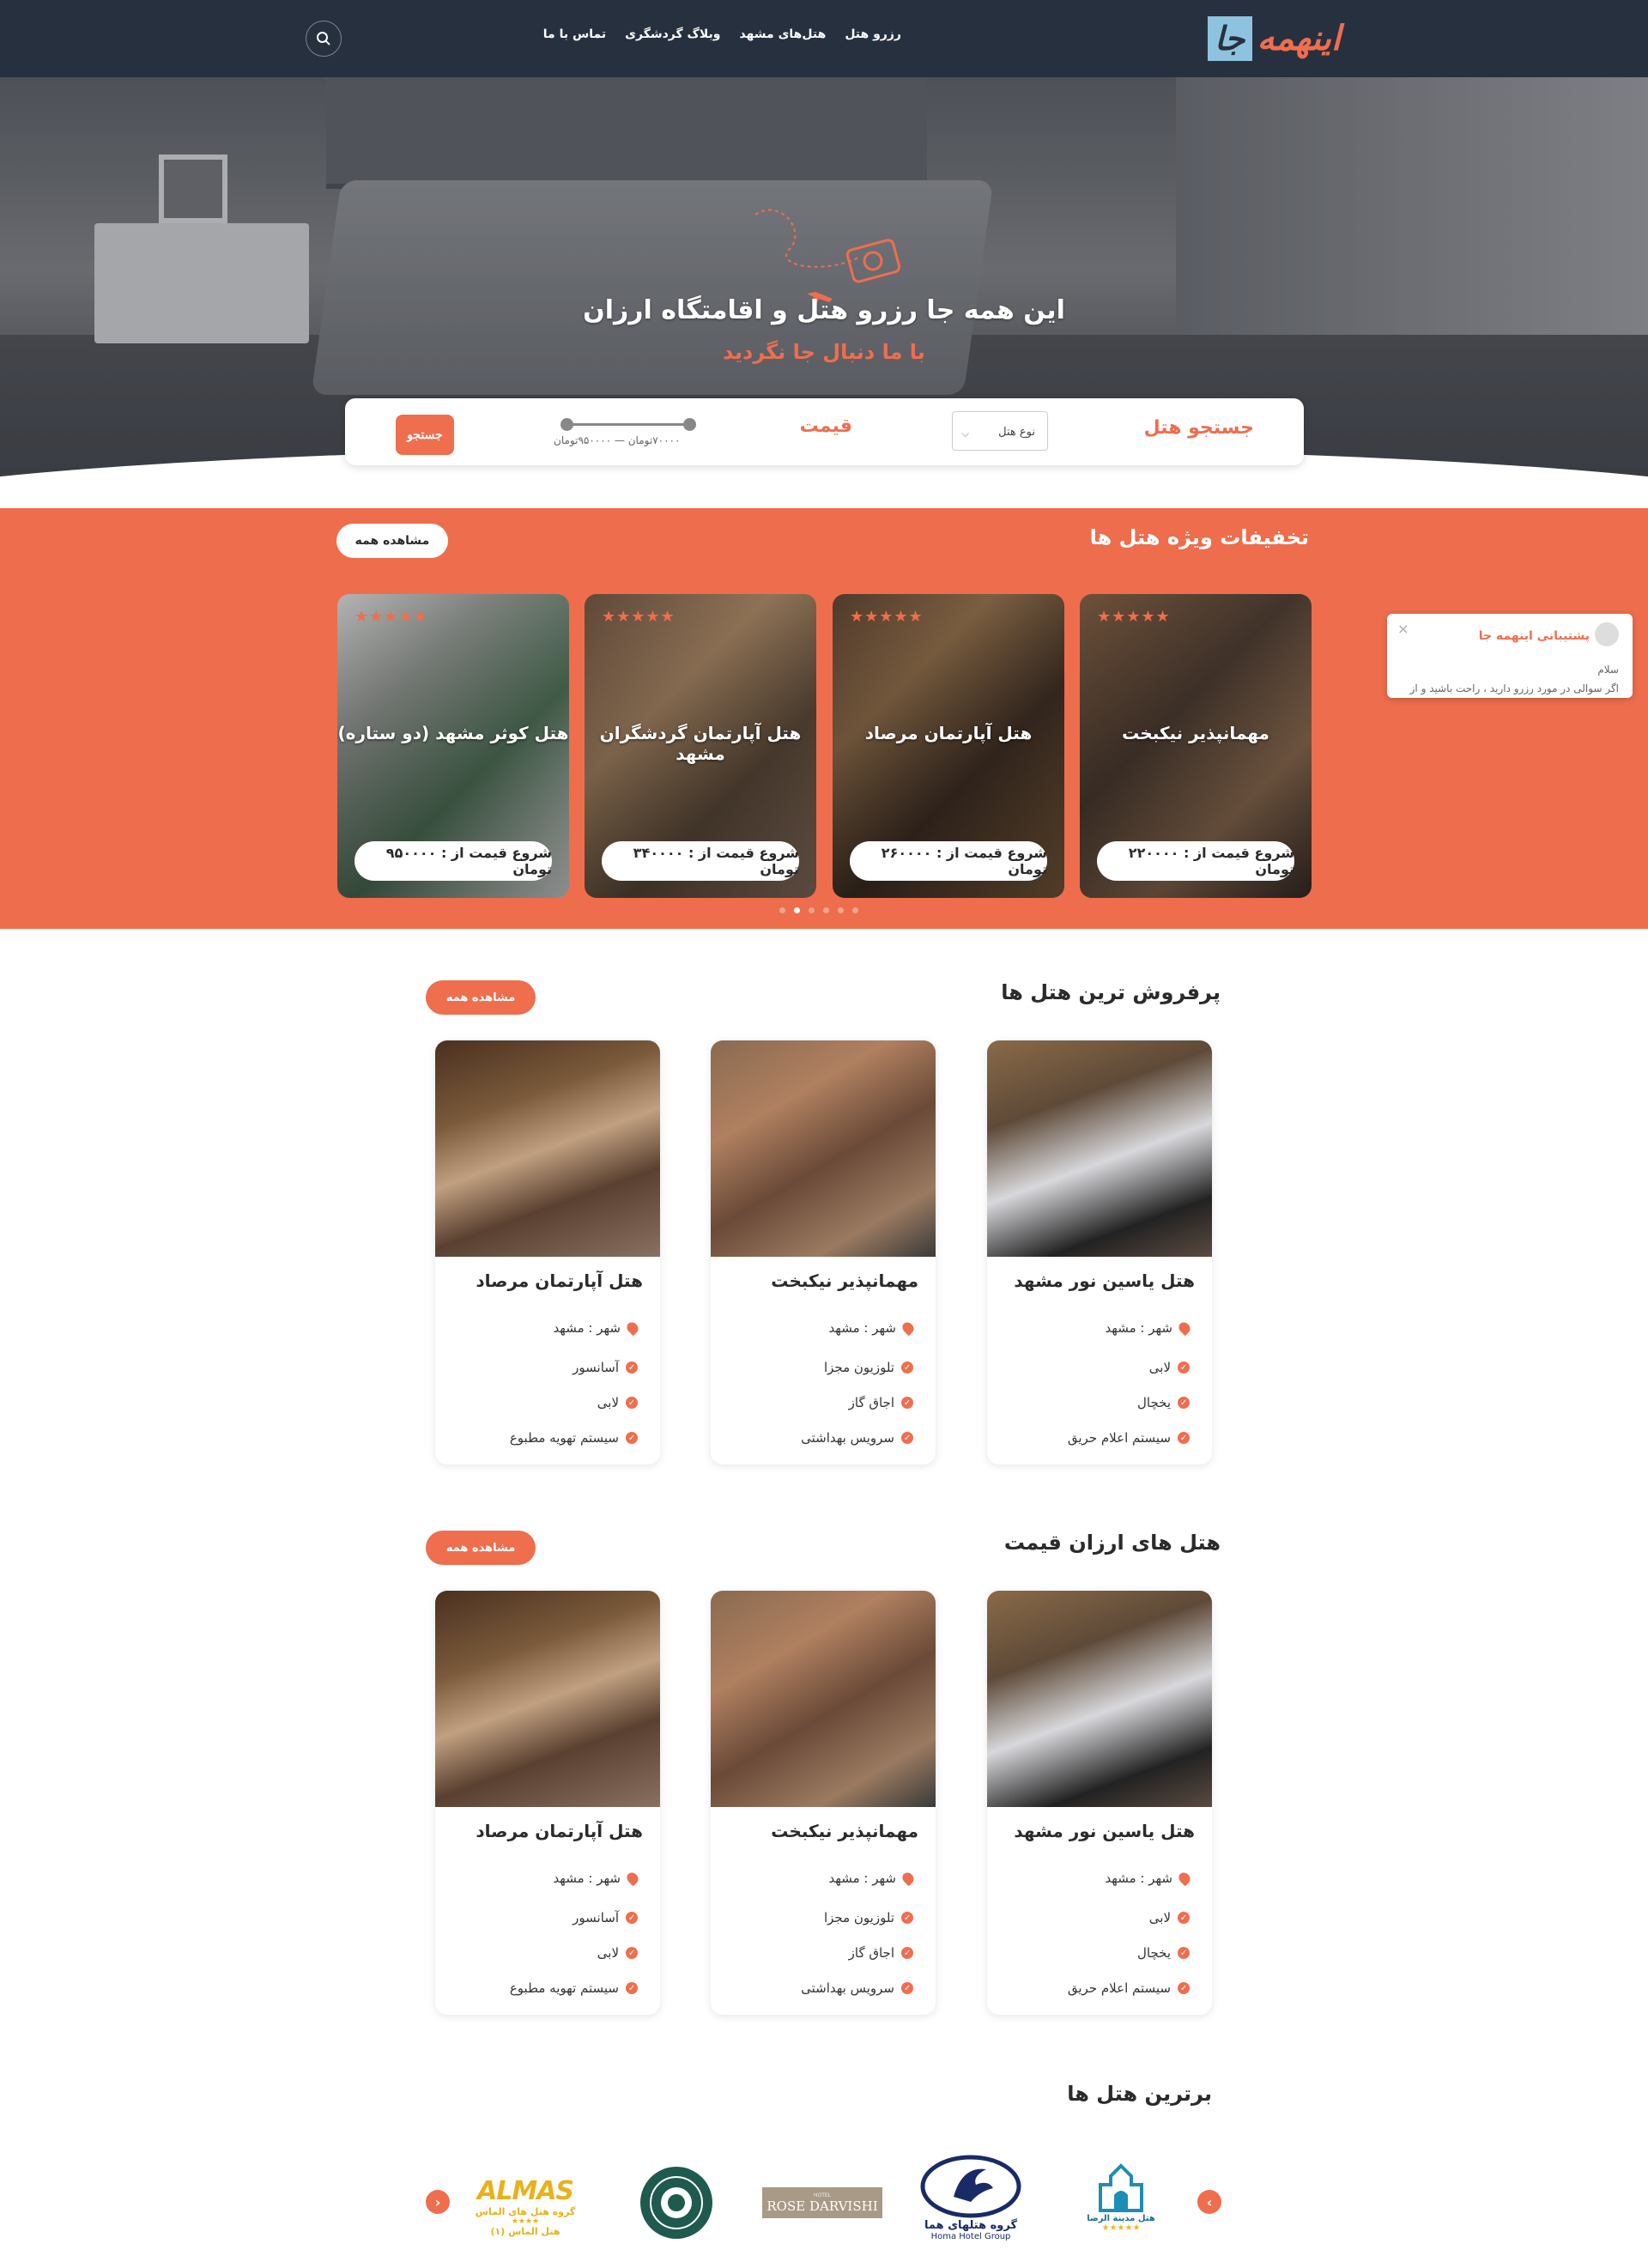  Describe the element at coordinates (425, 435) in the screenshot. I see `search-submit-button: جستجو` at that location.